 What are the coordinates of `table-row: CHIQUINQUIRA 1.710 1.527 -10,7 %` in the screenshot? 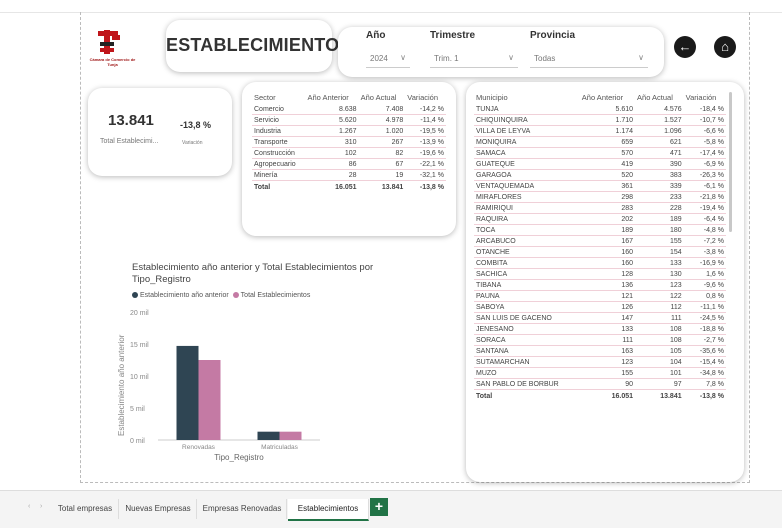 It's located at (600, 120).